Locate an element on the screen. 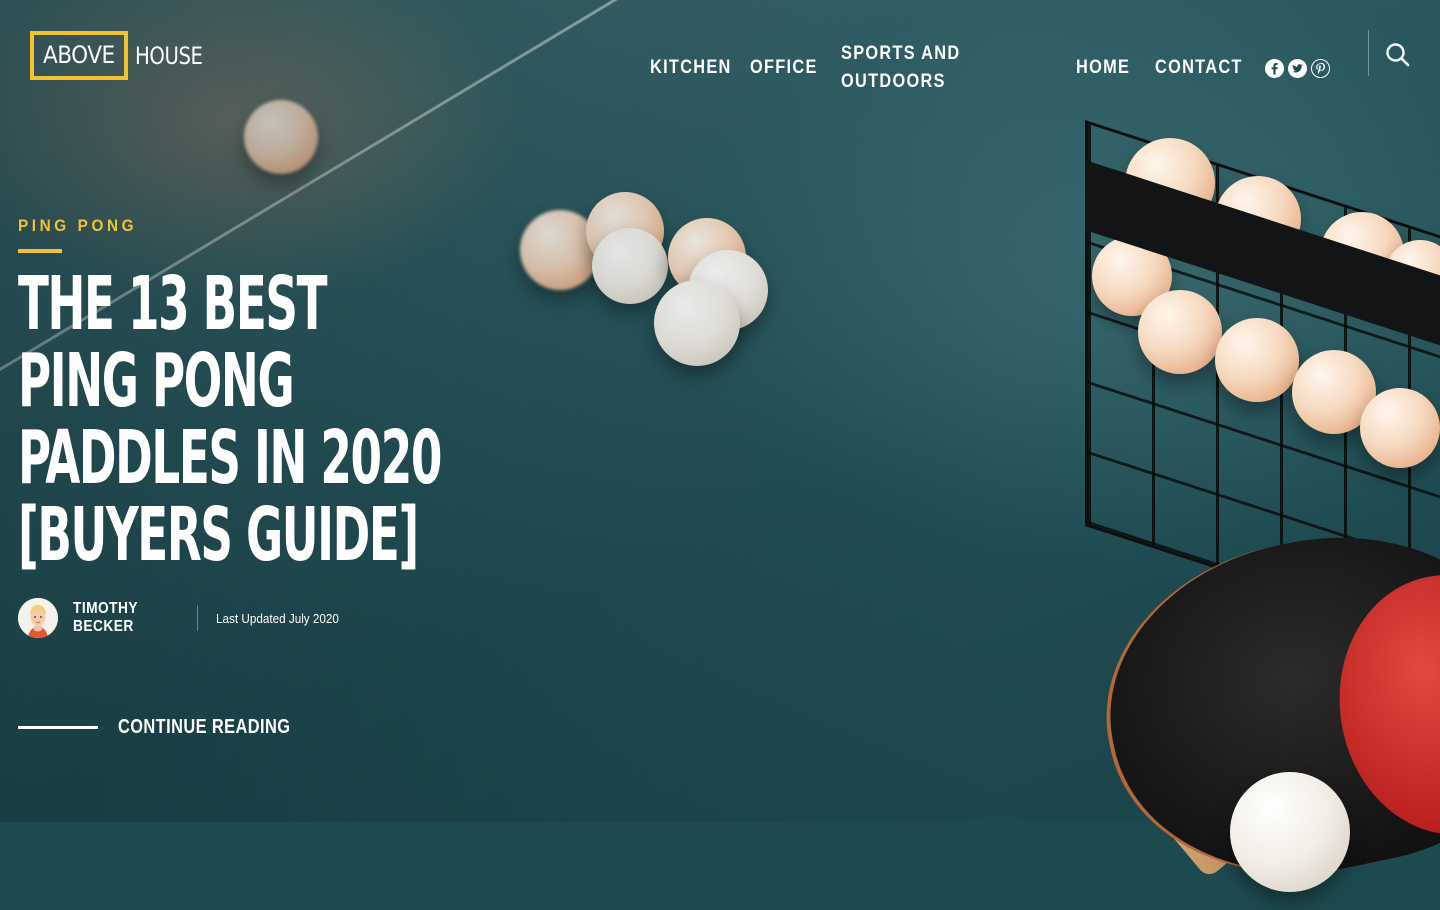  nav-item-home: HOME is located at coordinates (1104, 68).